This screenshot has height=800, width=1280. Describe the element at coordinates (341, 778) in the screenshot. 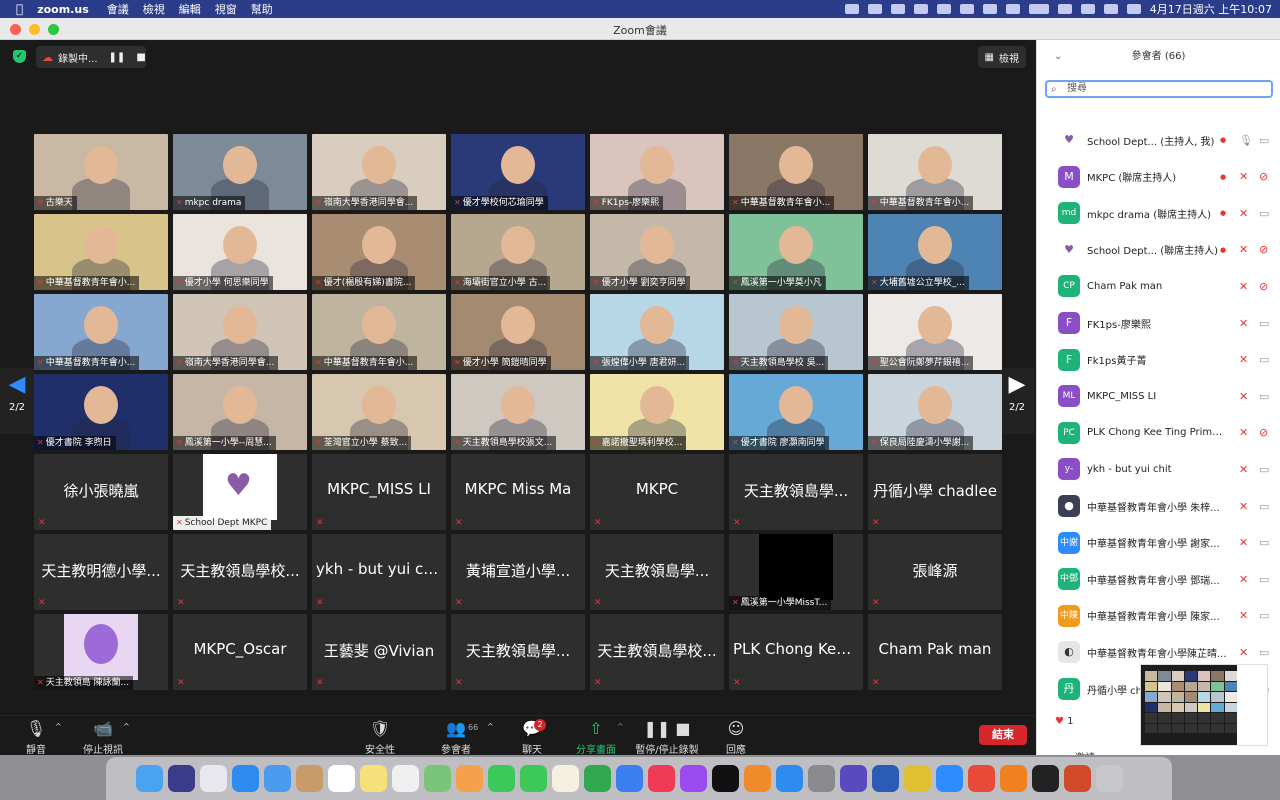

I see `calendar-icon` at that location.